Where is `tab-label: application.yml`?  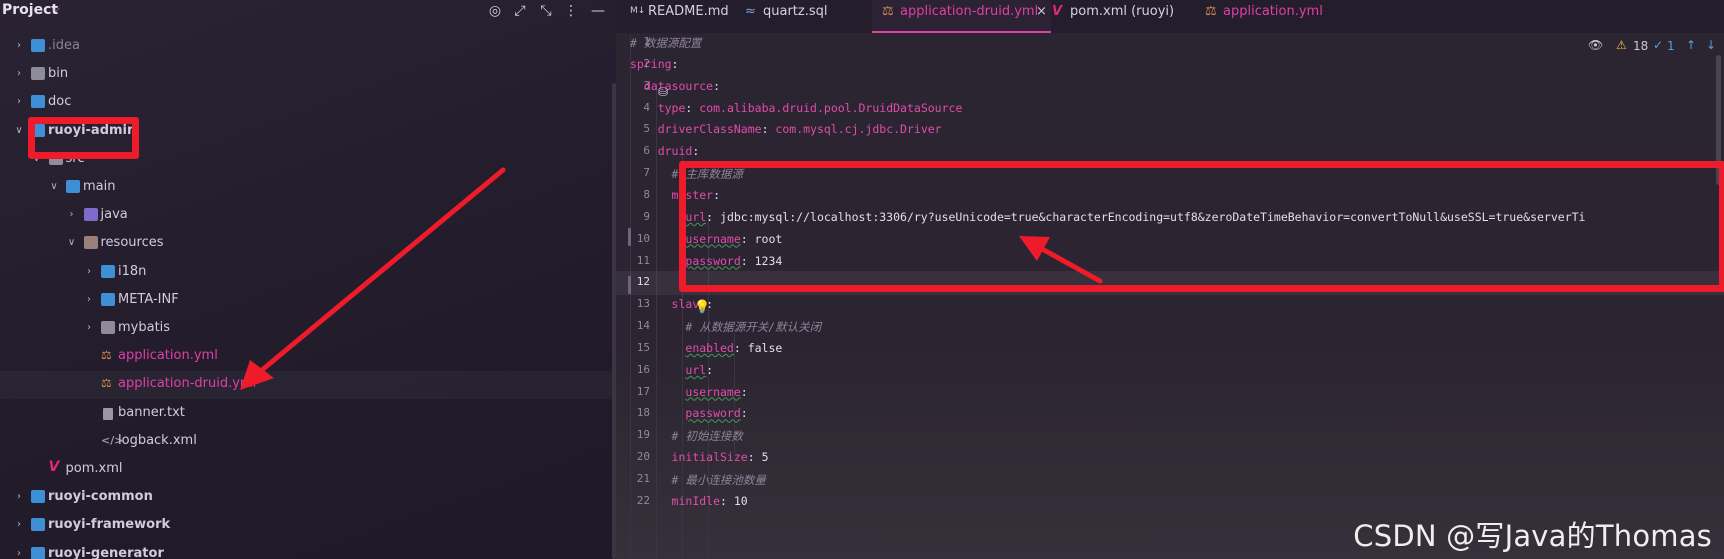
tab-label: application.yml is located at coordinates (1273, 11).